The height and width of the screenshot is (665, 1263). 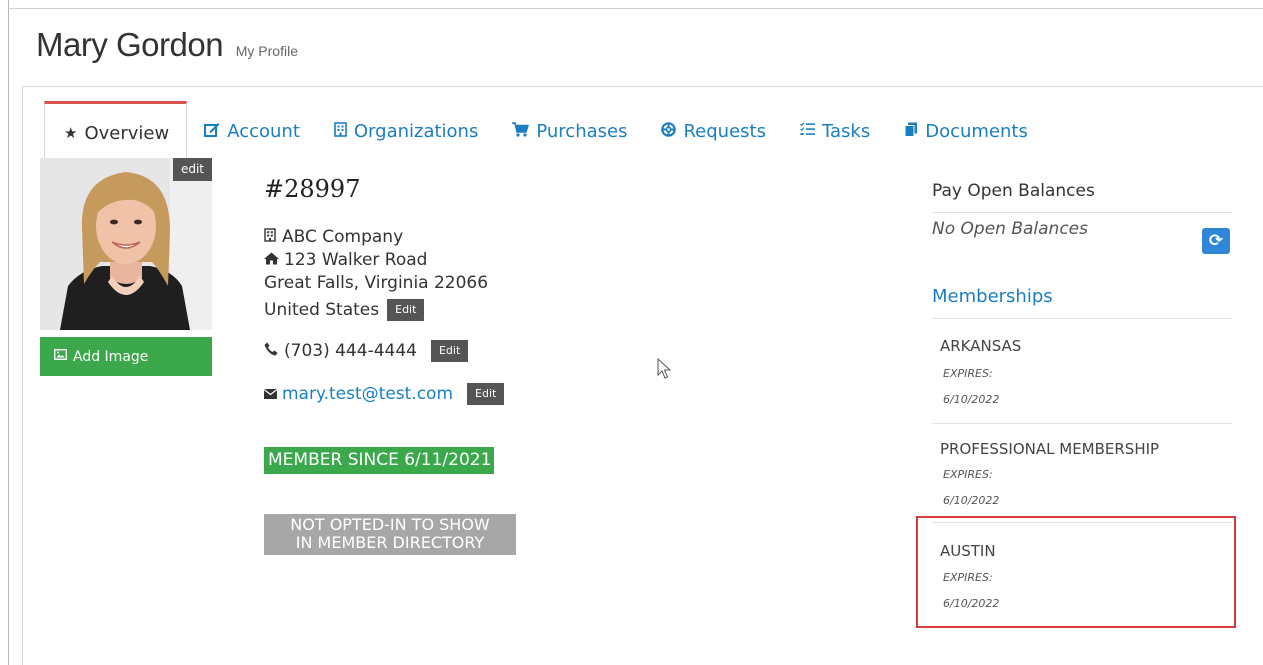 I want to click on window-top-edge, so click(x=635, y=8).